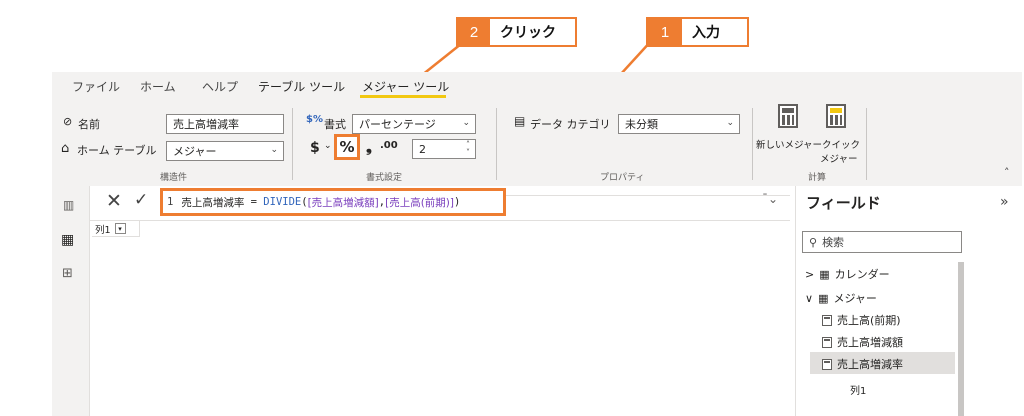 The image size is (1024, 416). Describe the element at coordinates (882, 242) in the screenshot. I see `fields-search-input: ⚲ 検索` at that location.